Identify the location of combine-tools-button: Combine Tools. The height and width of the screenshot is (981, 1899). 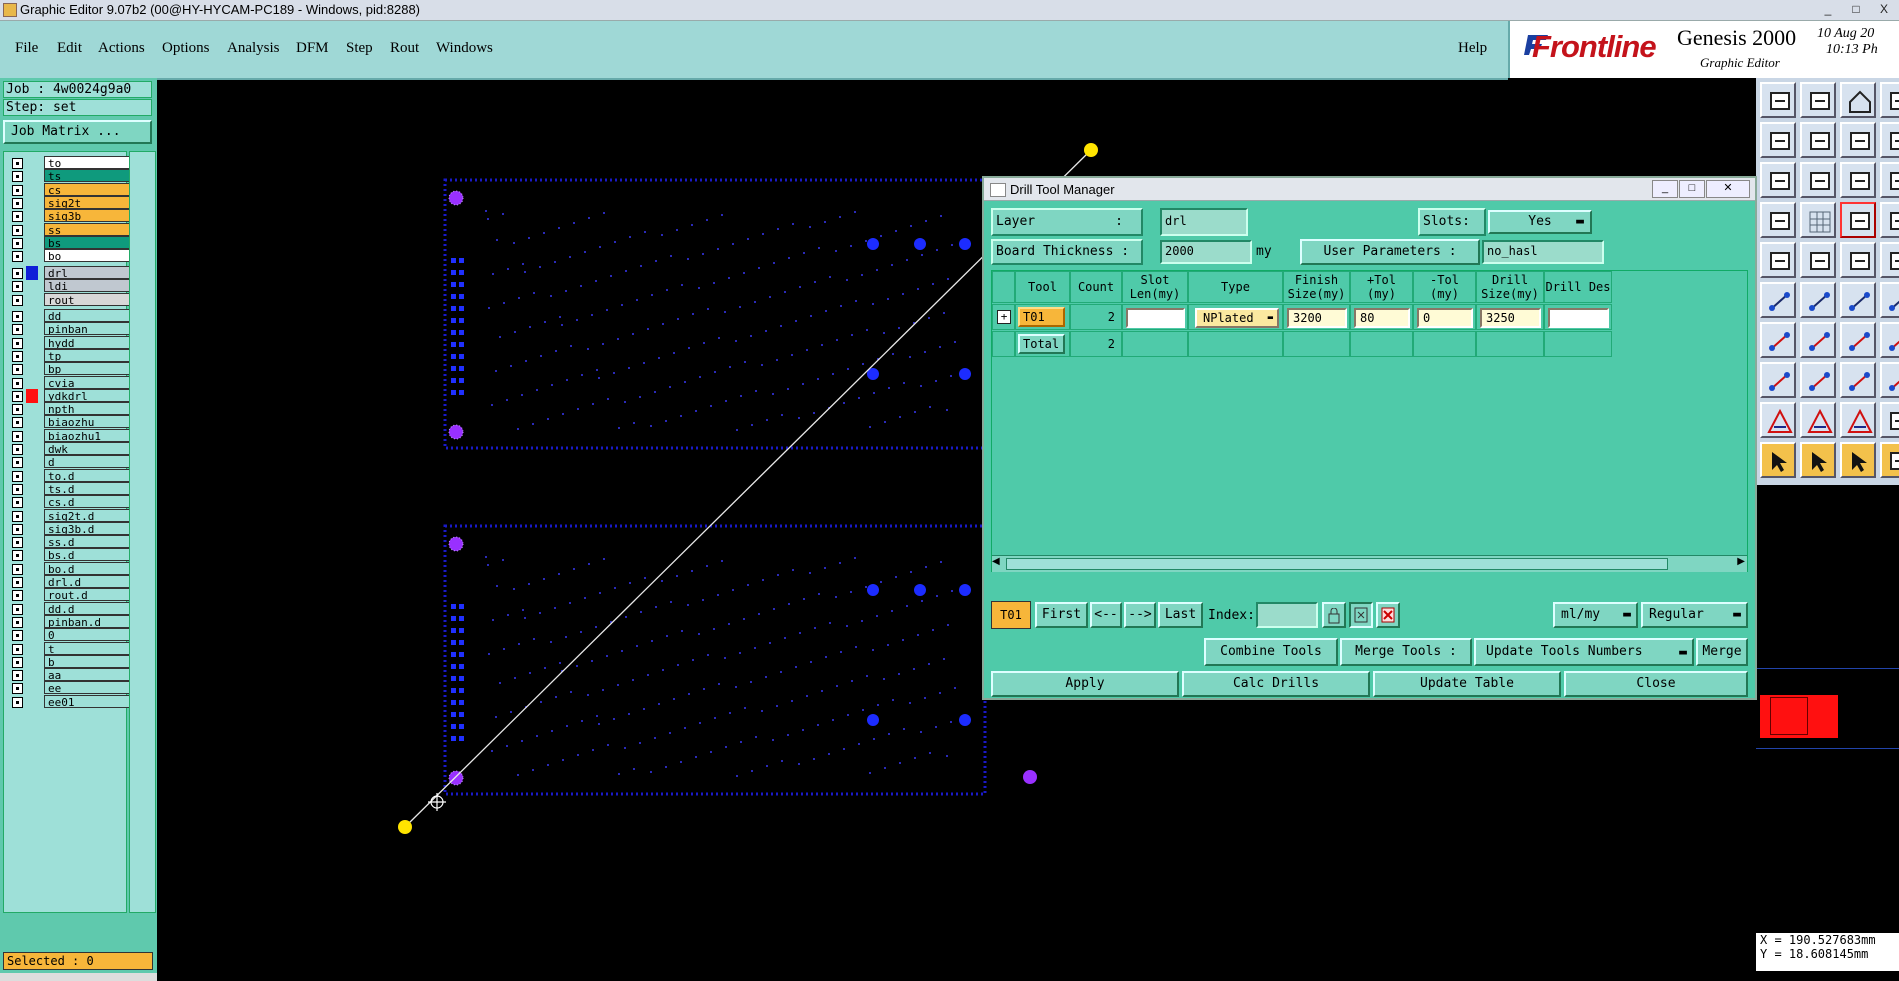
(1271, 652).